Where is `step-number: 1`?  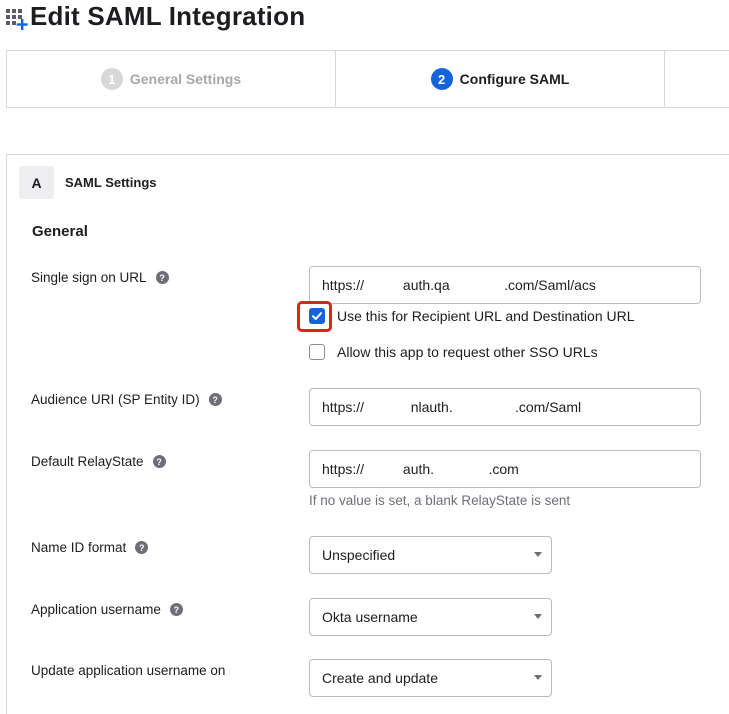
step-number: 1 is located at coordinates (111, 79).